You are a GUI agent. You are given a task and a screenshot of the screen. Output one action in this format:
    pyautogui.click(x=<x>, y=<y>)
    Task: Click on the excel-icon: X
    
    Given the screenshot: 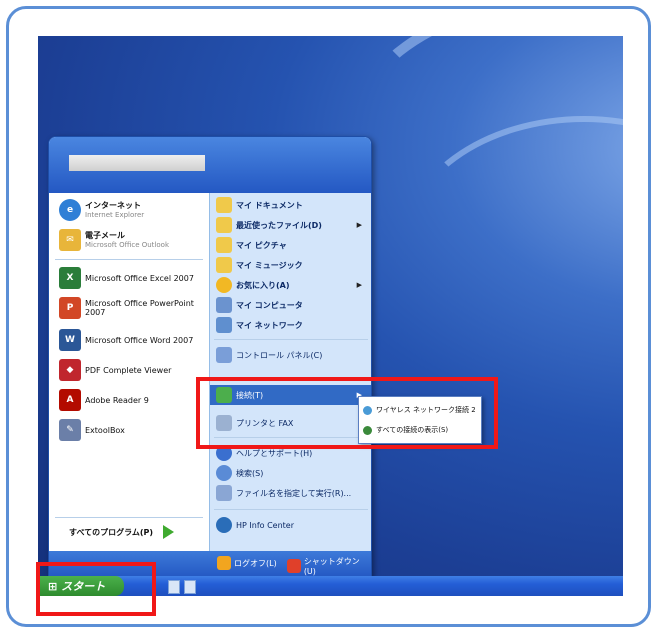 What is the action you would take?
    pyautogui.click(x=70, y=278)
    